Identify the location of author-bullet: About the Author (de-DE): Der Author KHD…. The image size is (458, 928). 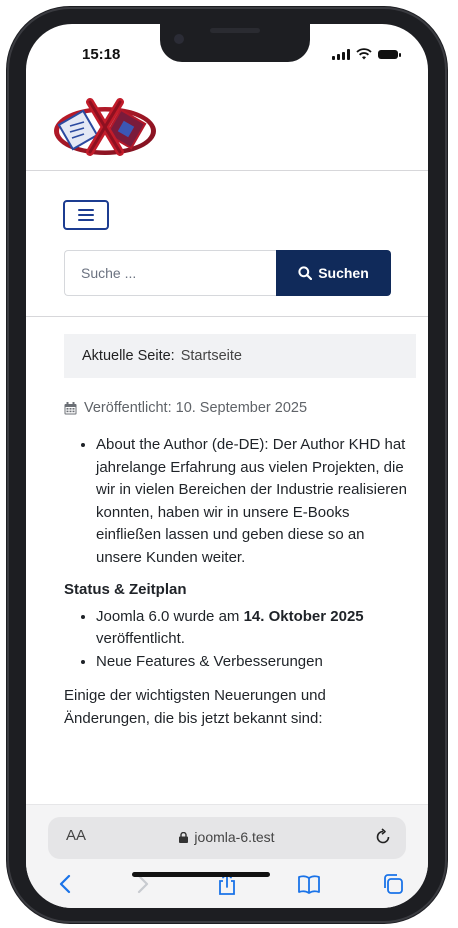
(255, 501).